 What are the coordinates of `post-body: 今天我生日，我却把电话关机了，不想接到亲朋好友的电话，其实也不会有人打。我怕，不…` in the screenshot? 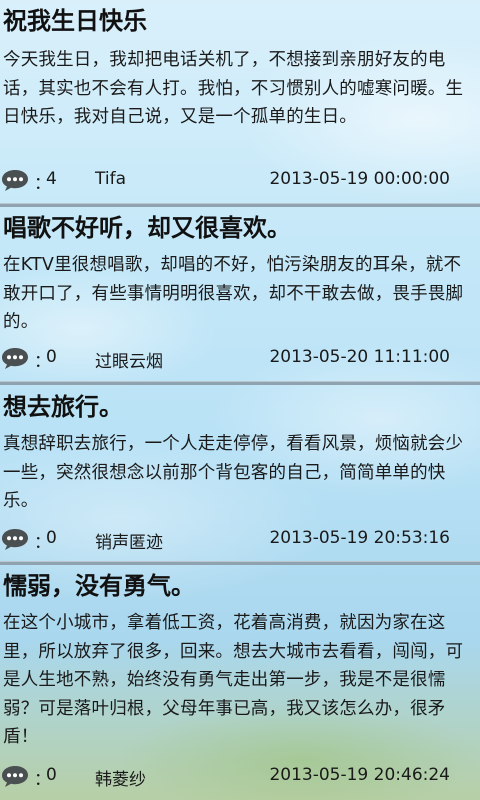 It's located at (233, 88).